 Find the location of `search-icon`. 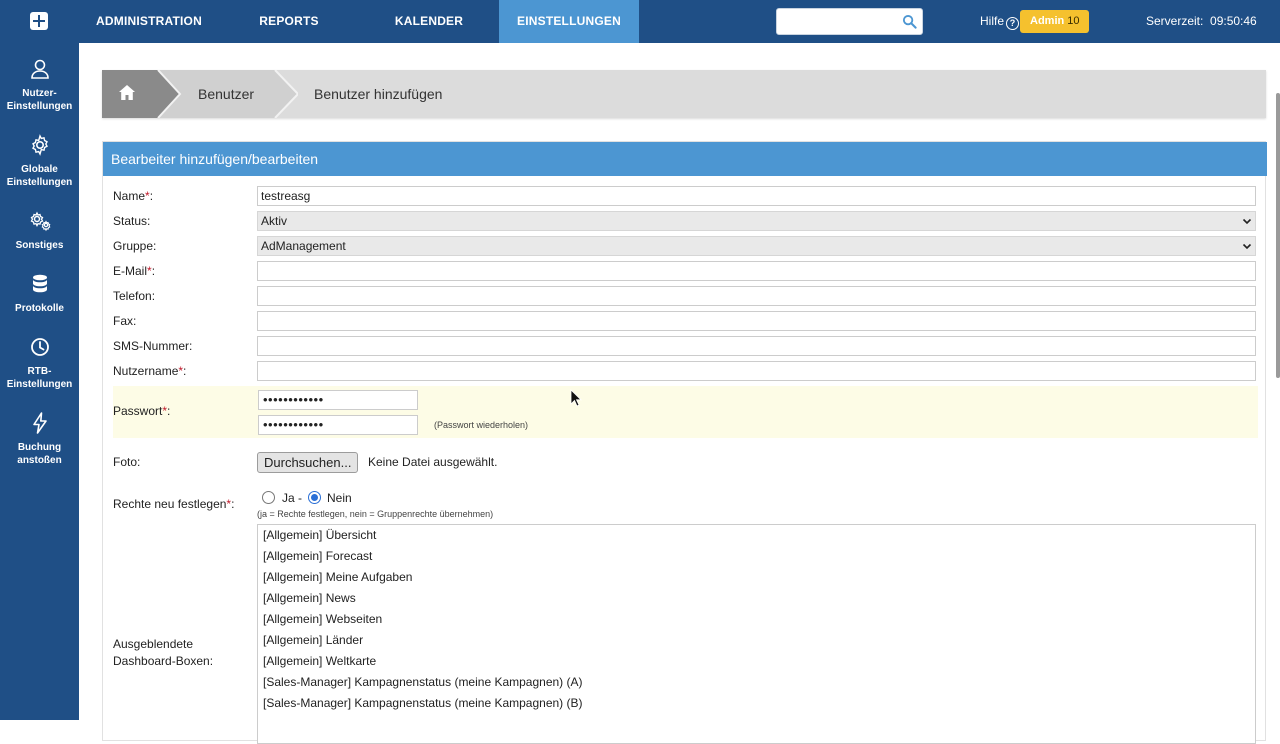

search-icon is located at coordinates (909, 21).